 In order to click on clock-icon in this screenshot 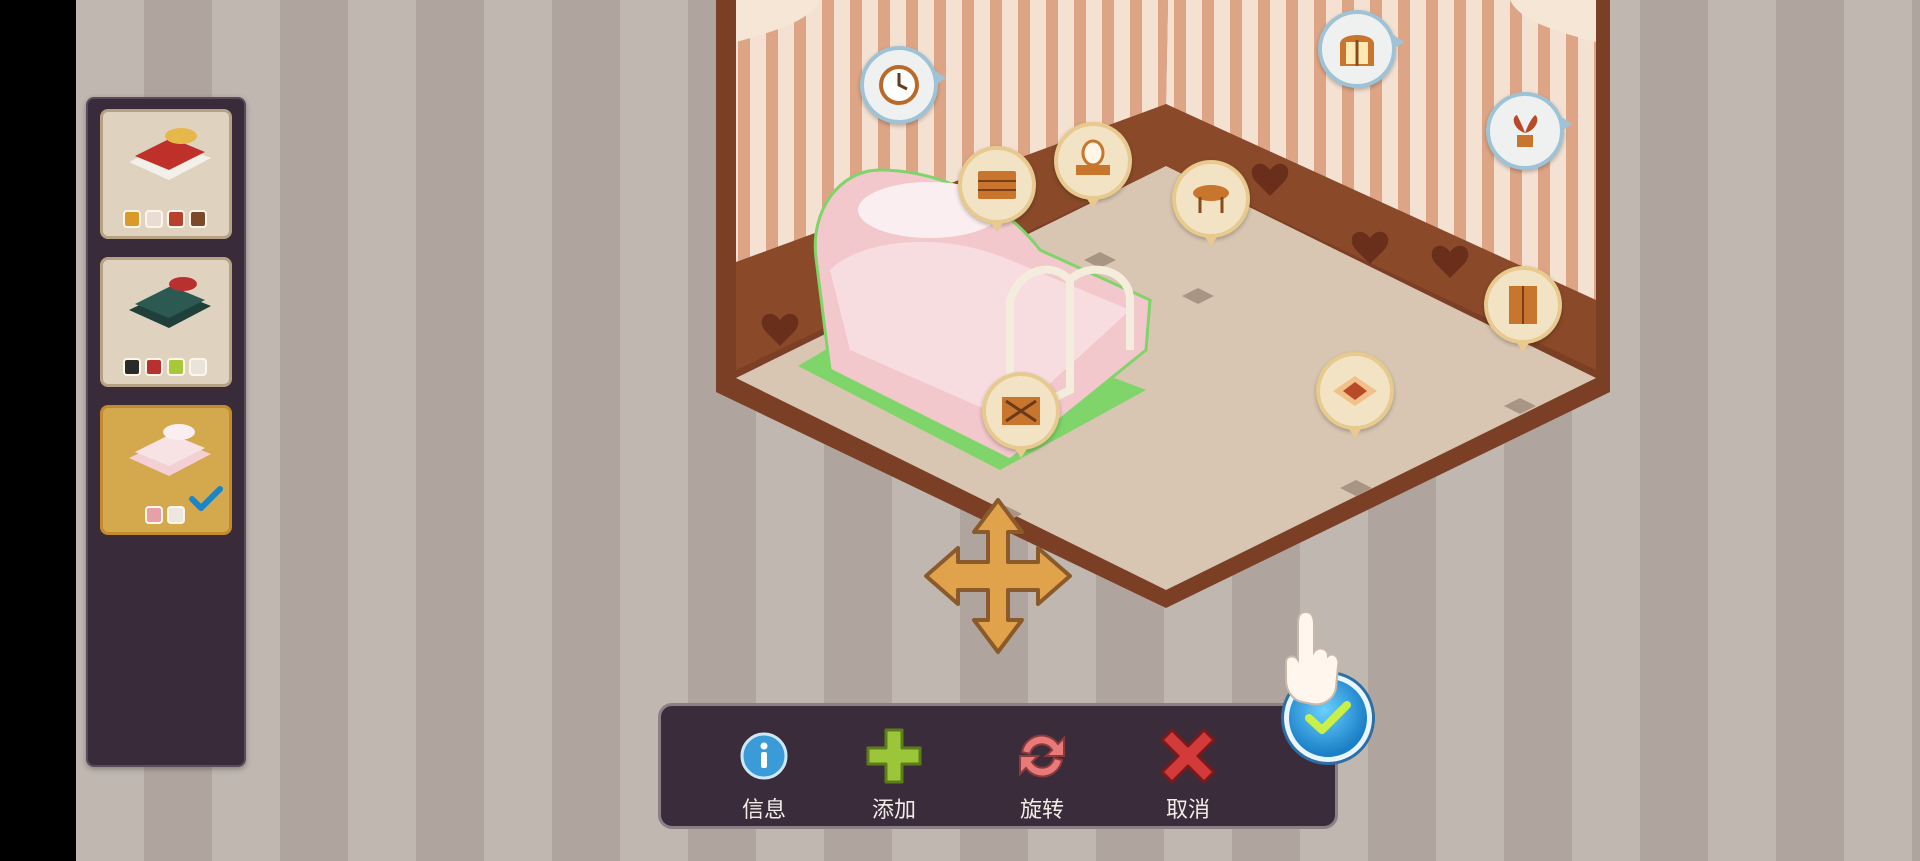, I will do `click(903, 85)`.